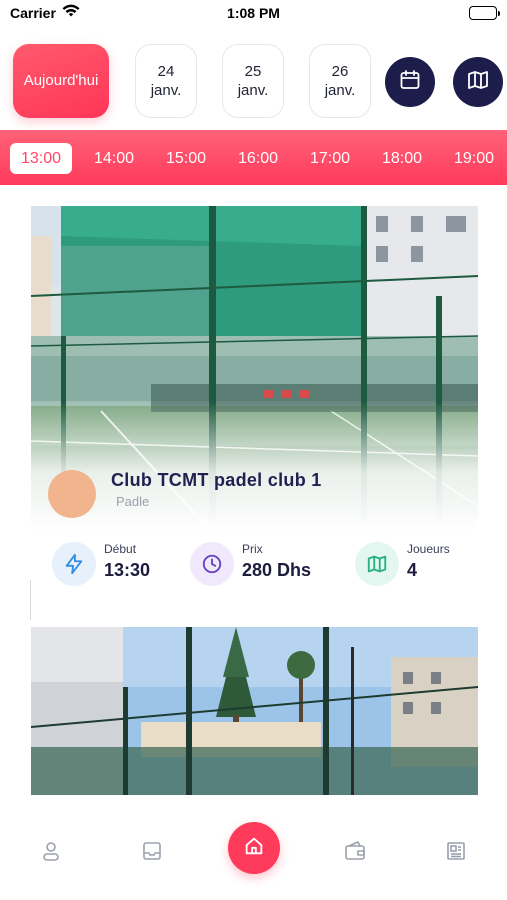  What do you see at coordinates (216, 480) in the screenshot?
I see `club-name: Club TCMT padel club 1` at bounding box center [216, 480].